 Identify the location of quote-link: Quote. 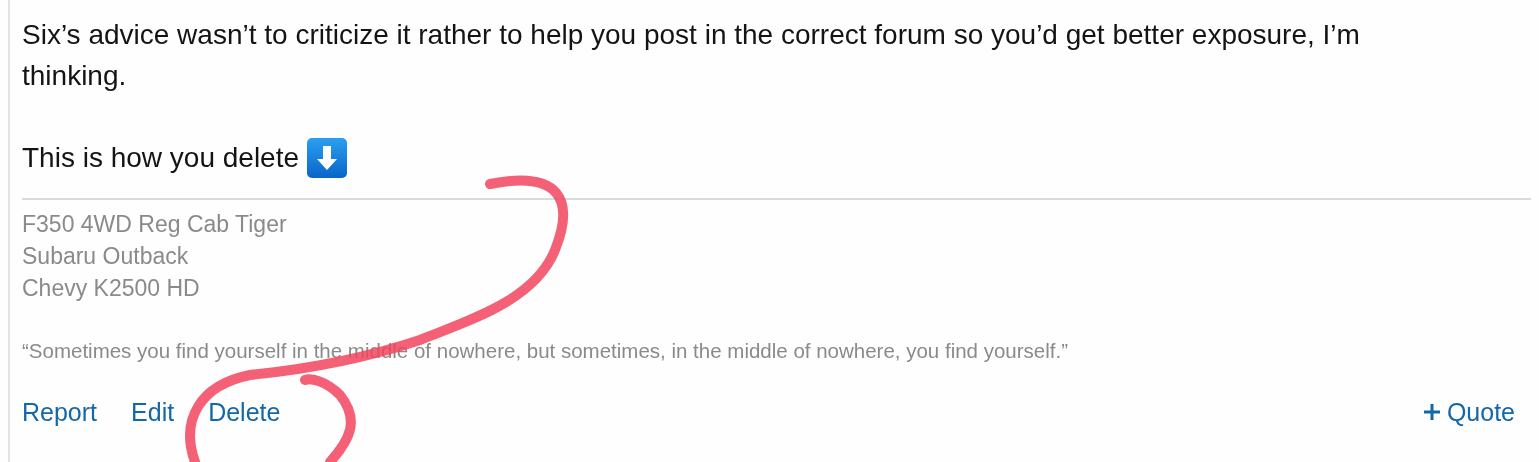
(1468, 412).